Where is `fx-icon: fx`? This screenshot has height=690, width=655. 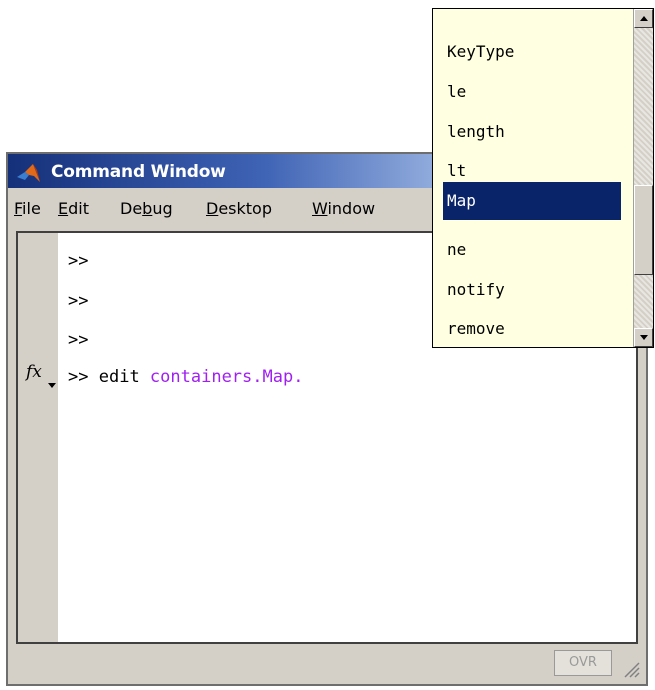
fx-icon: fx is located at coordinates (41, 376).